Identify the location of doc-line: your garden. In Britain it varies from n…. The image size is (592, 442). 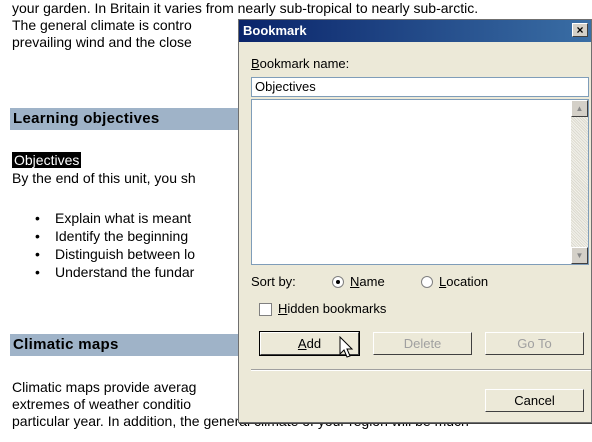
(245, 8).